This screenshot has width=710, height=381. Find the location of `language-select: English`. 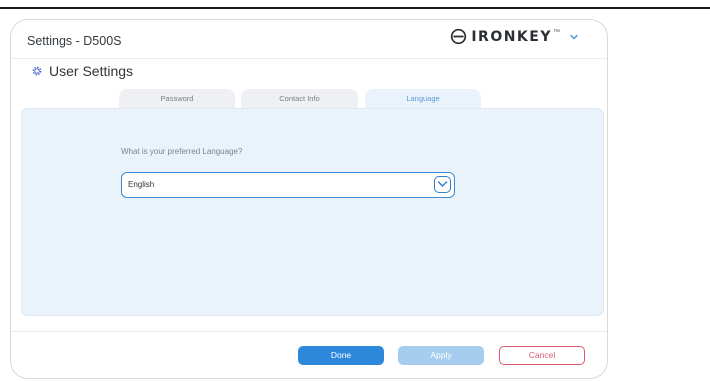

language-select: English is located at coordinates (288, 185).